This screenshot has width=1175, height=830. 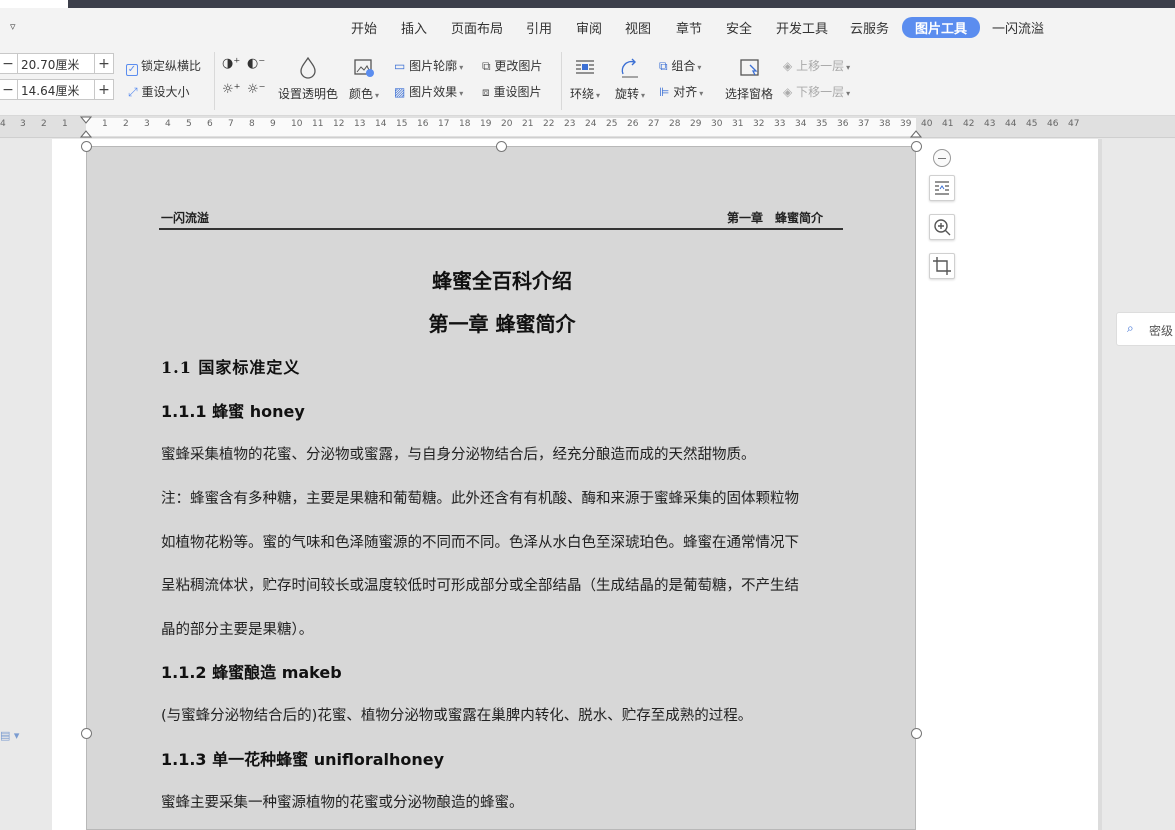 What do you see at coordinates (13, 26) in the screenshot?
I see `quick-access-chevron-icon: ▿` at bounding box center [13, 26].